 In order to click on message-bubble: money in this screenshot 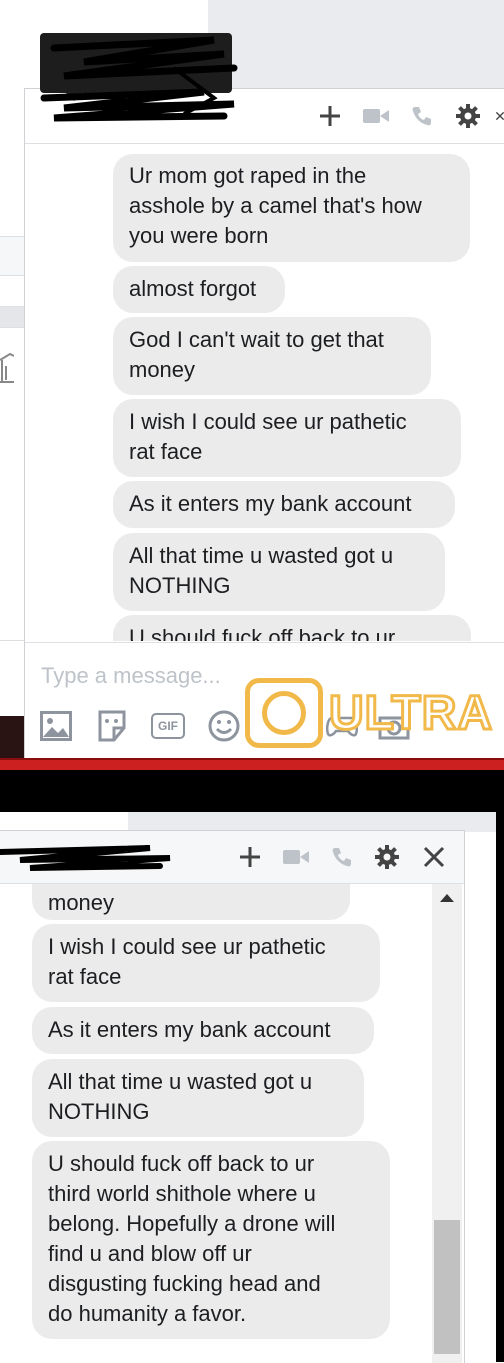, I will do `click(191, 902)`.